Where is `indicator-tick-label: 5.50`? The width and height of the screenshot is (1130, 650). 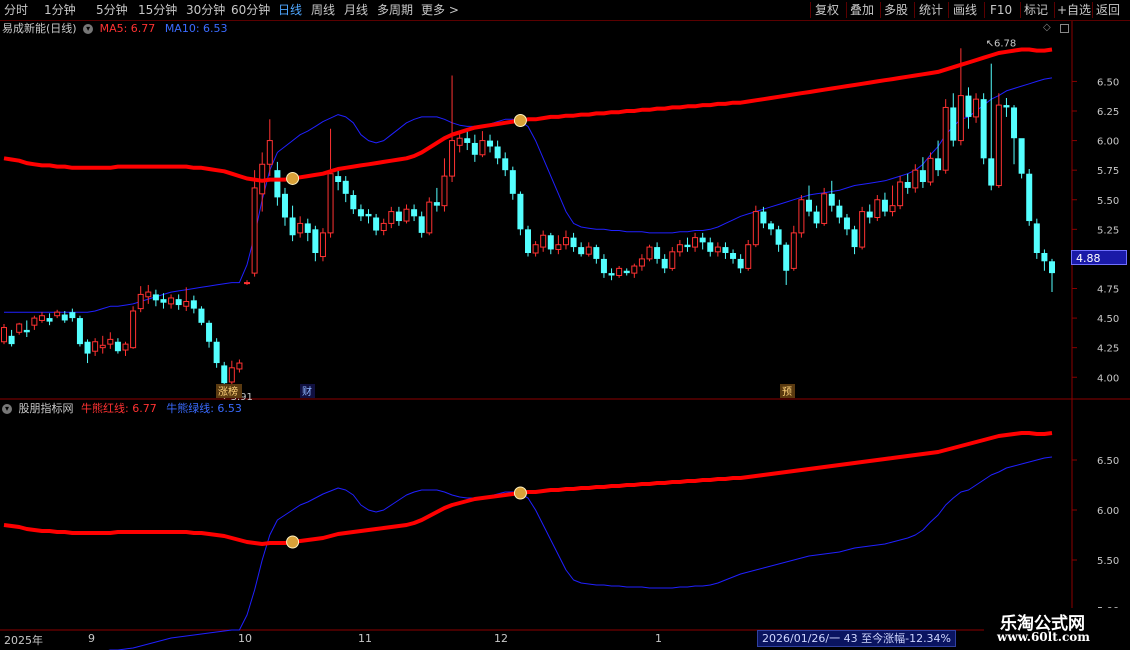
indicator-tick-label: 5.50 is located at coordinates (1108, 561).